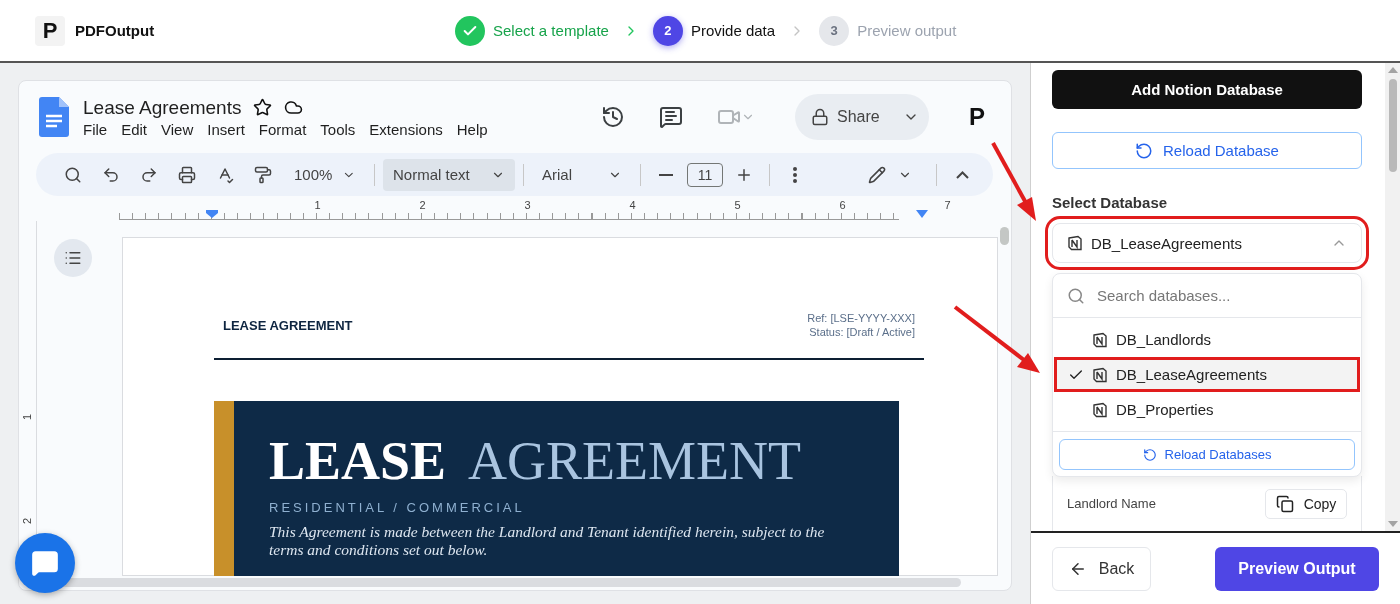 This screenshot has width=1400, height=604. I want to click on redo-icon, so click(149, 174).